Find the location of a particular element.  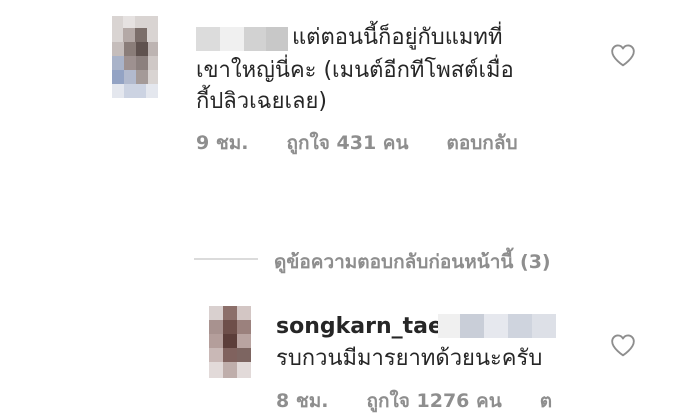

reply-text-line: รบกวนมีมารยาทด้วยนะครับ is located at coordinates (409, 358).